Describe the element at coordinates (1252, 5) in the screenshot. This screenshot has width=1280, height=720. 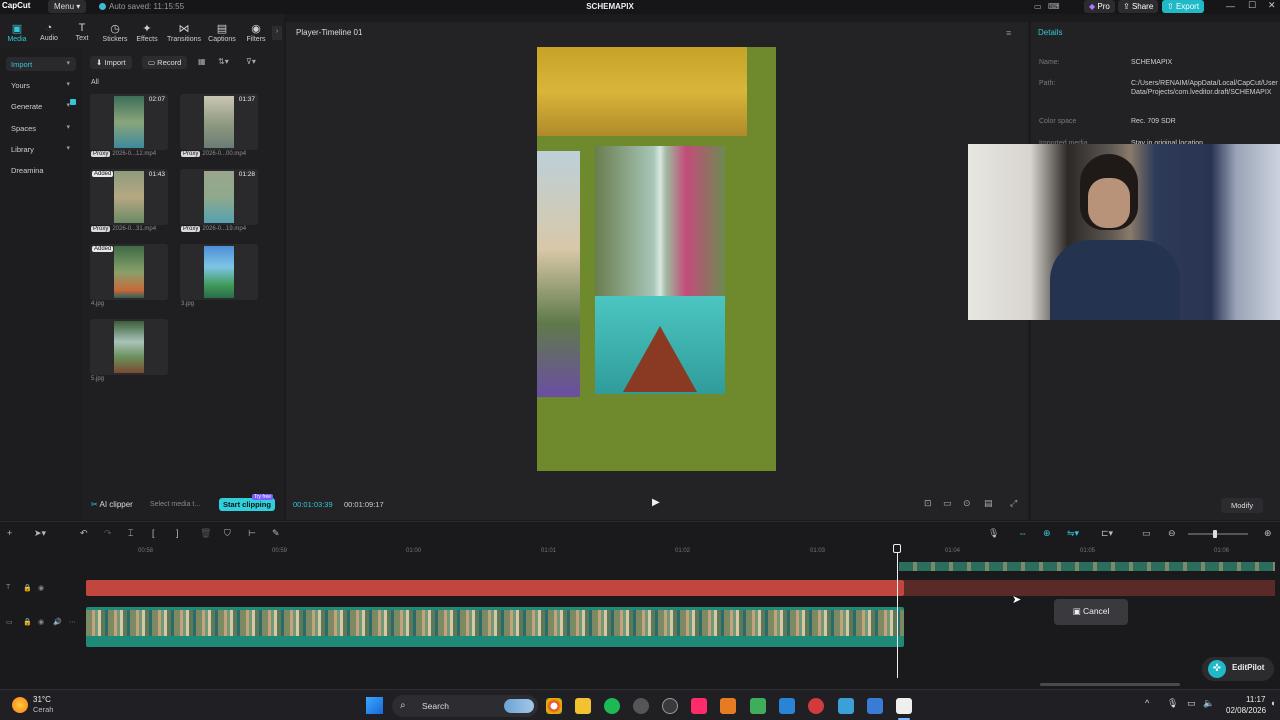
I see `maximize-icon: ☐` at that location.